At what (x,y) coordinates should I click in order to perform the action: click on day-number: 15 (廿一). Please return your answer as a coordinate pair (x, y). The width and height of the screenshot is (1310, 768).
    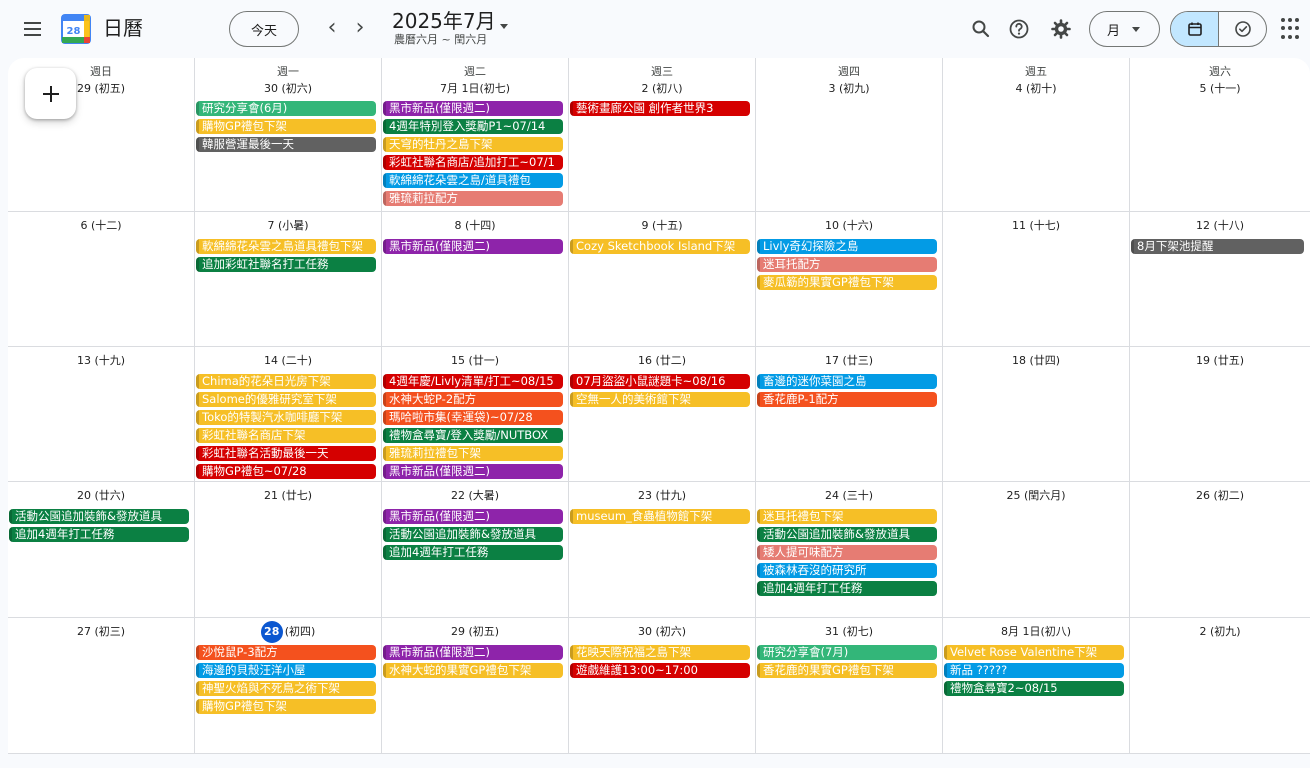
    Looking at the image, I should click on (475, 361).